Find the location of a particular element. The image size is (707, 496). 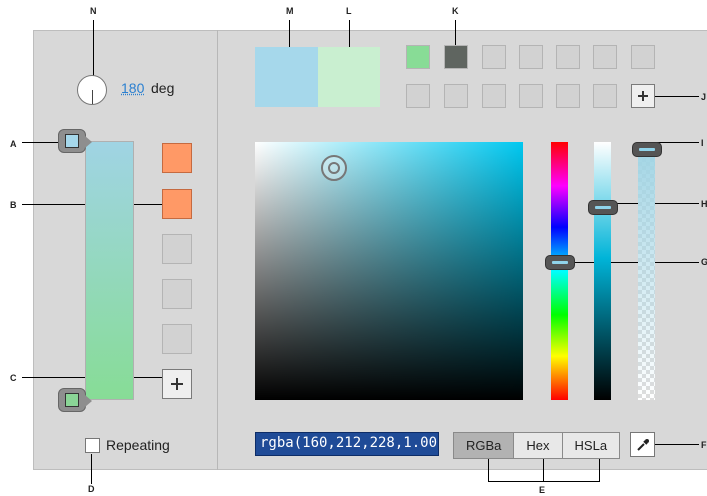

hue-slider is located at coordinates (559, 271).